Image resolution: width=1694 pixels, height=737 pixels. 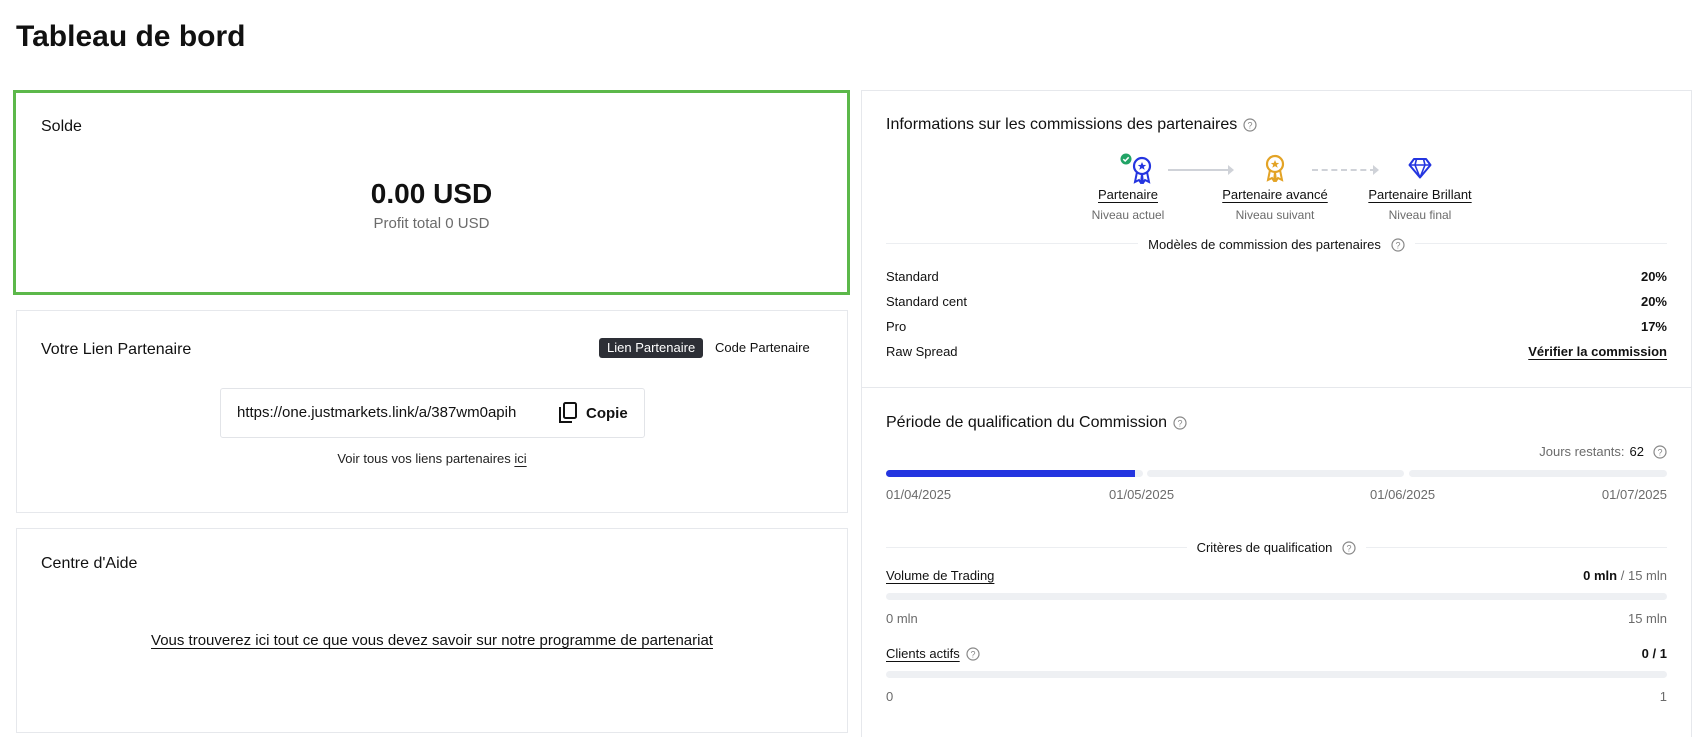 I want to click on criteria-header: Critères de qualification ?, so click(x=1276, y=548).